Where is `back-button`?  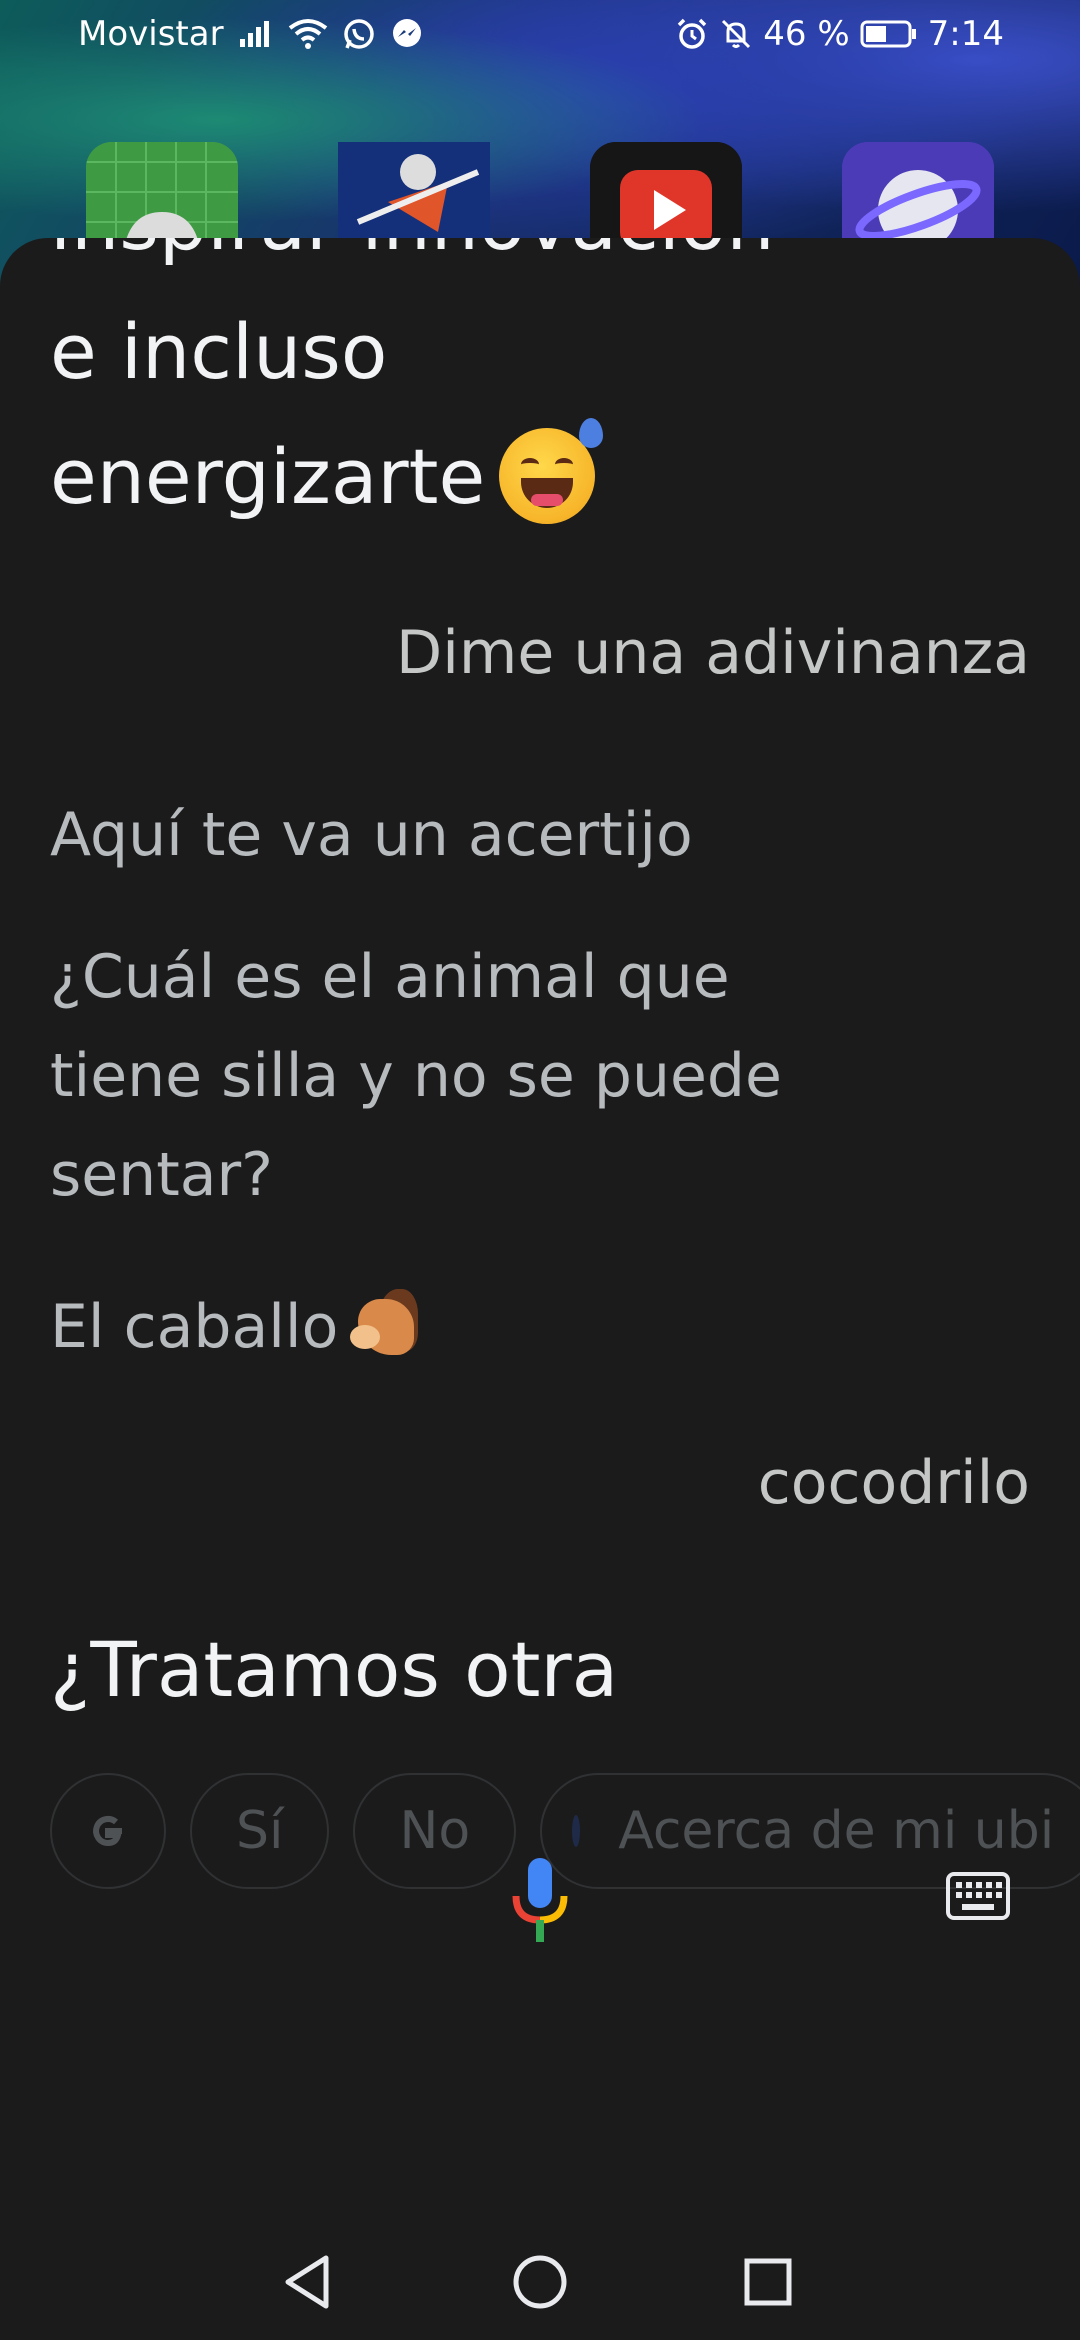 back-button is located at coordinates (308, 2282).